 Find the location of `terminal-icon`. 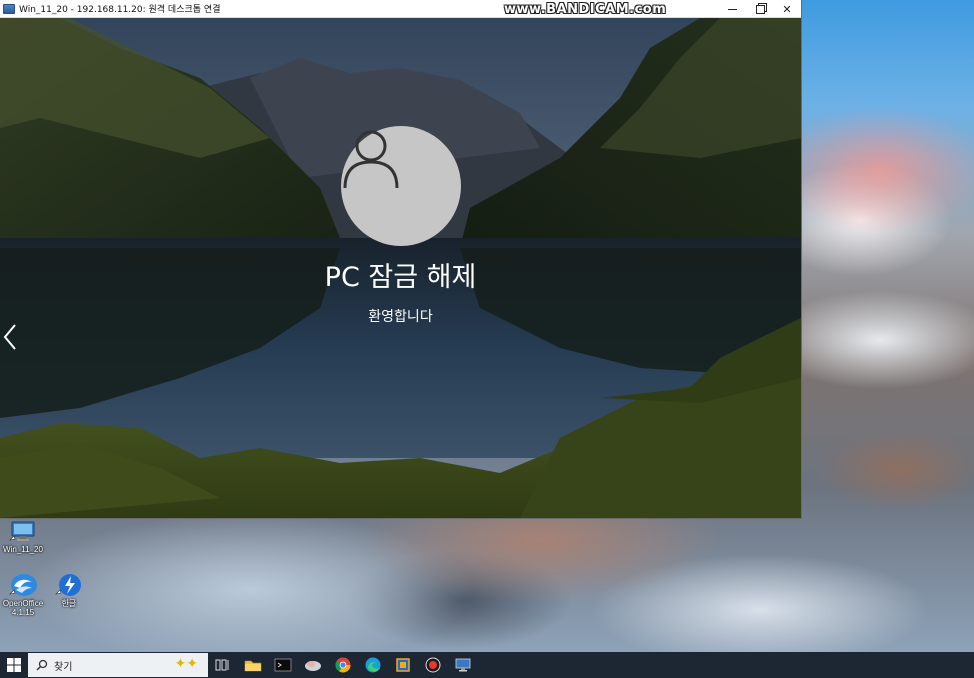

terminal-icon is located at coordinates (283, 665).